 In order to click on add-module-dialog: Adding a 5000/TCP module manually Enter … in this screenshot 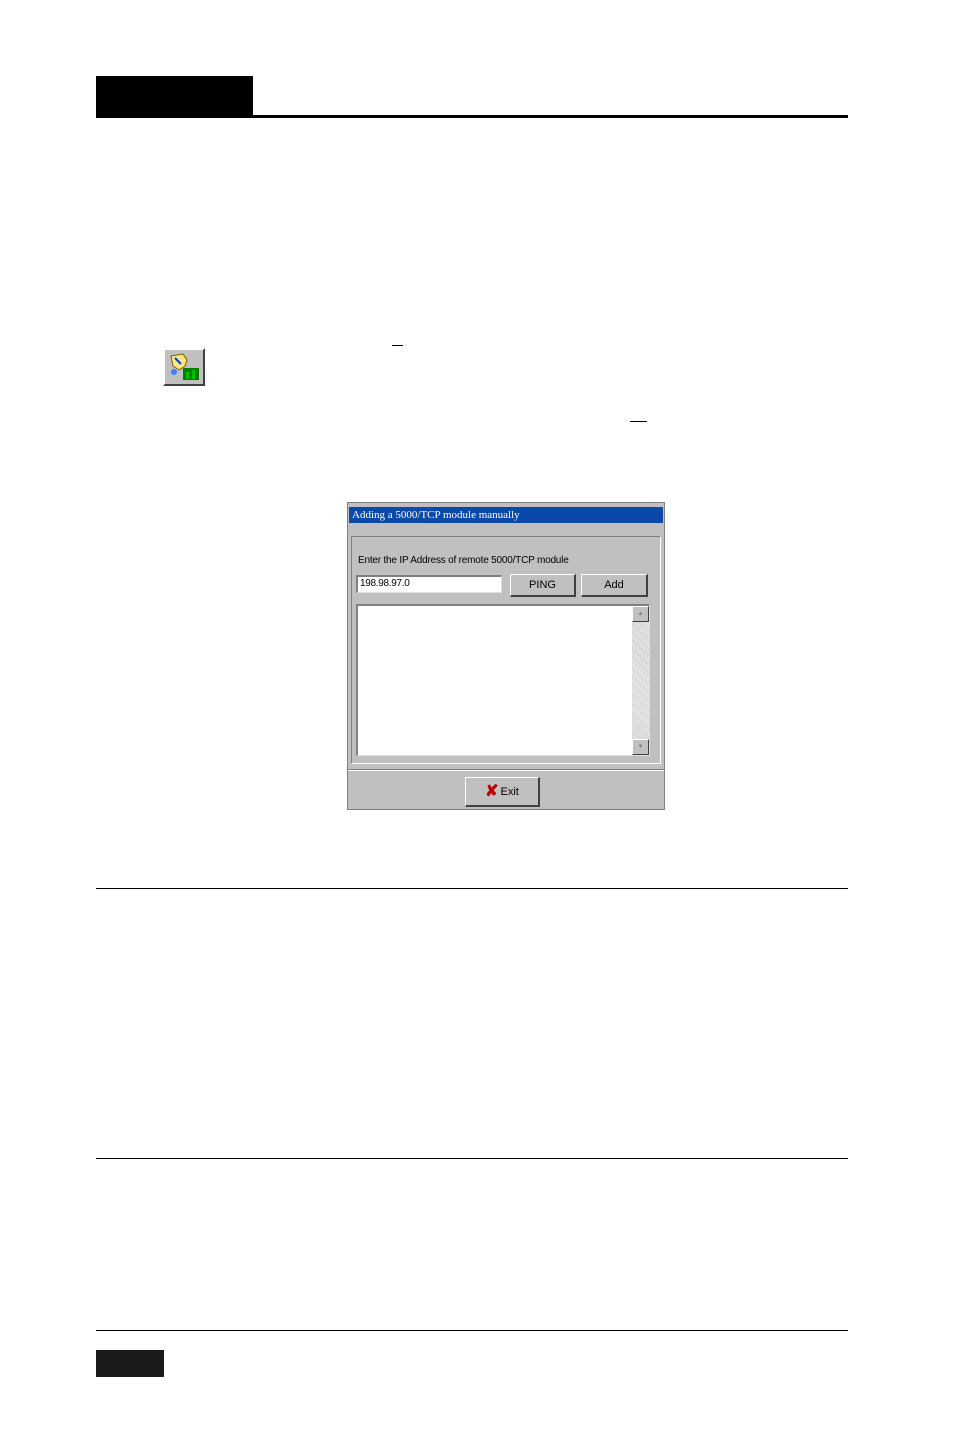, I will do `click(506, 656)`.